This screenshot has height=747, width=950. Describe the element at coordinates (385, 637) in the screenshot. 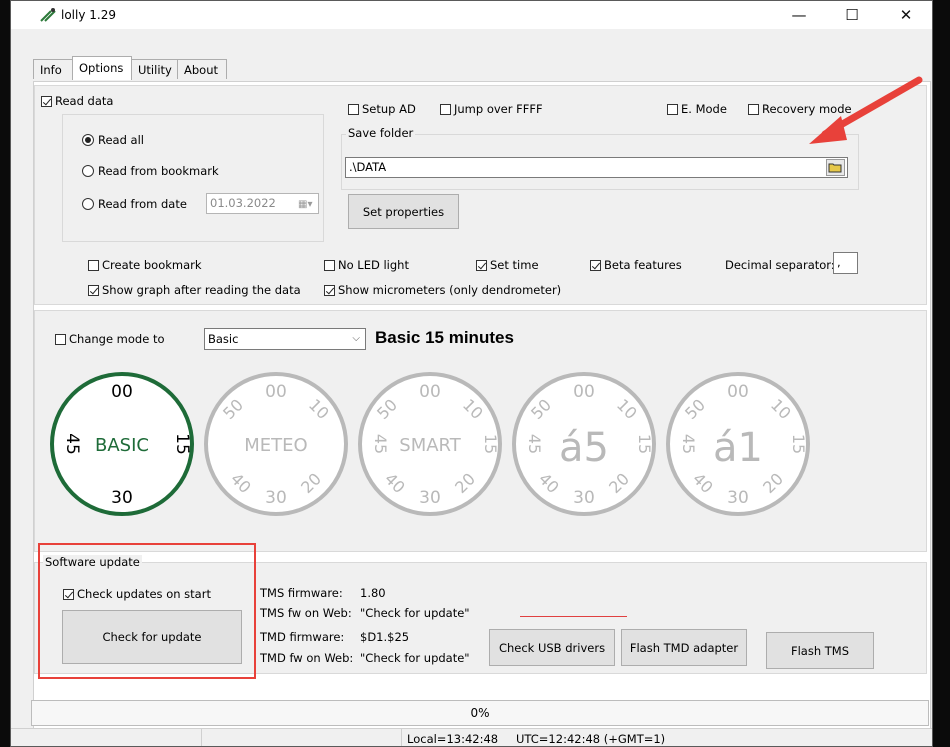

I see `tmd-firmware-value: $D1.$25` at that location.